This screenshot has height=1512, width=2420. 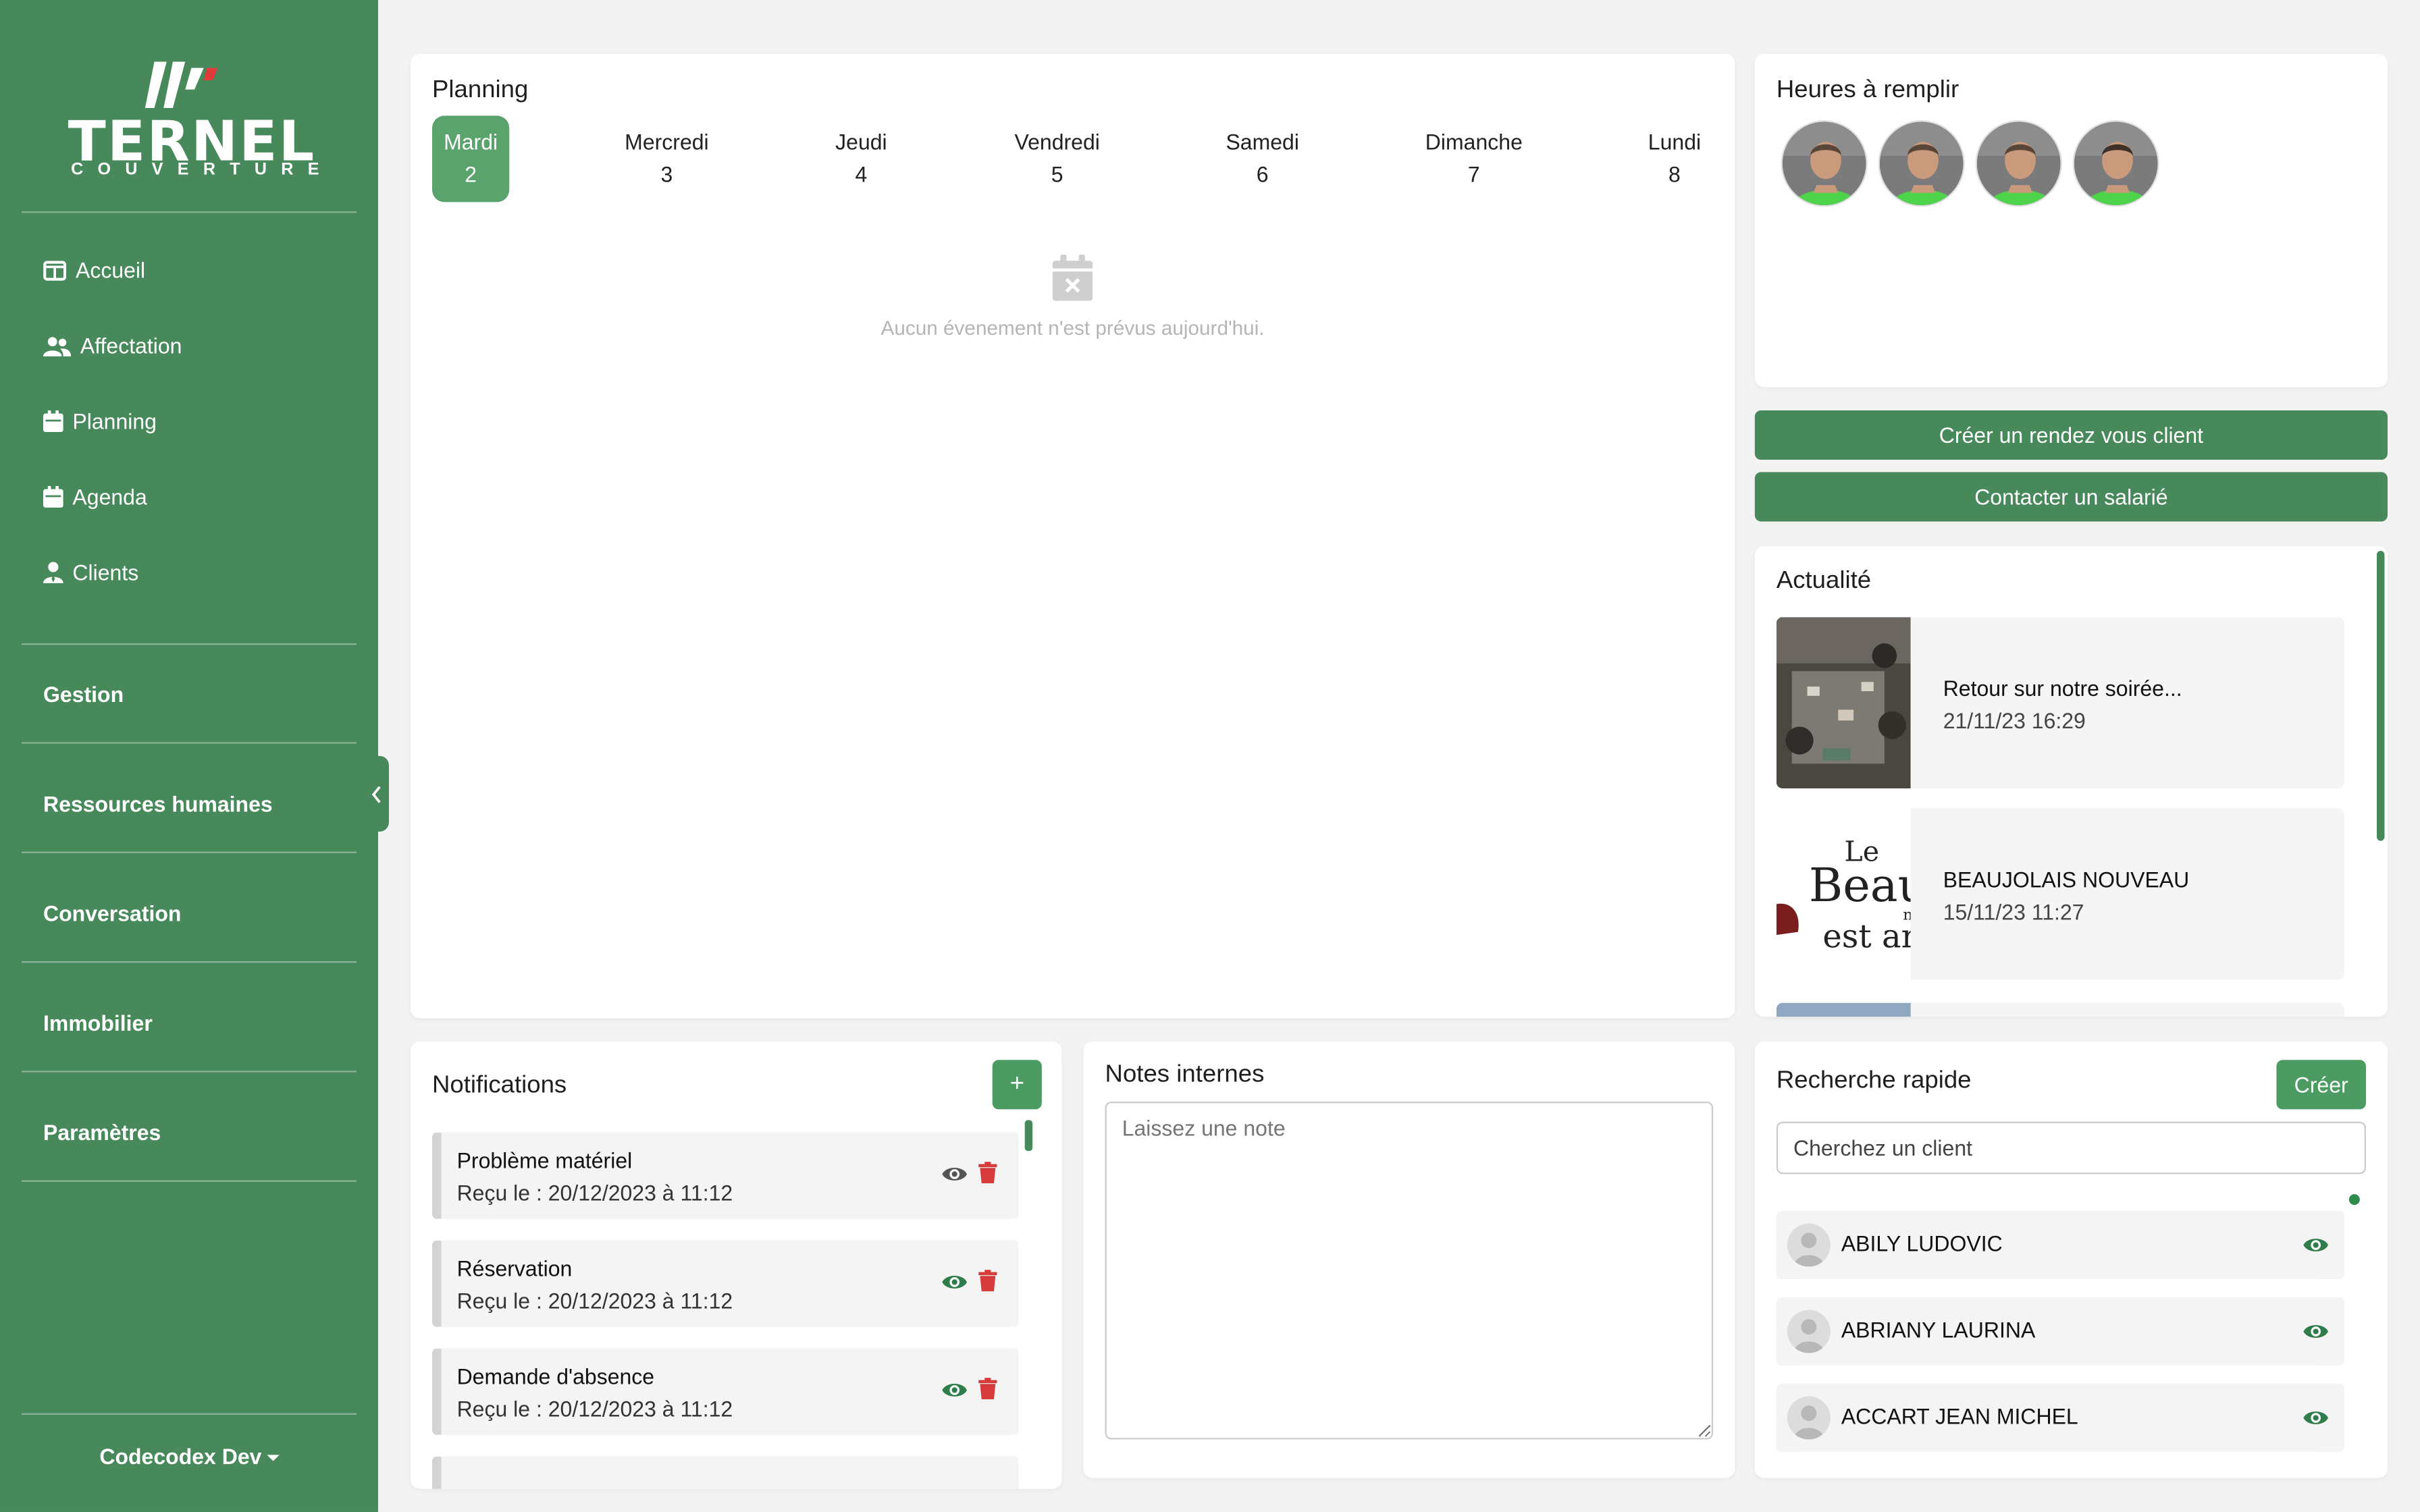 What do you see at coordinates (1474, 158) in the screenshot?
I see `day-tab-dimanche: Dimanche 7` at bounding box center [1474, 158].